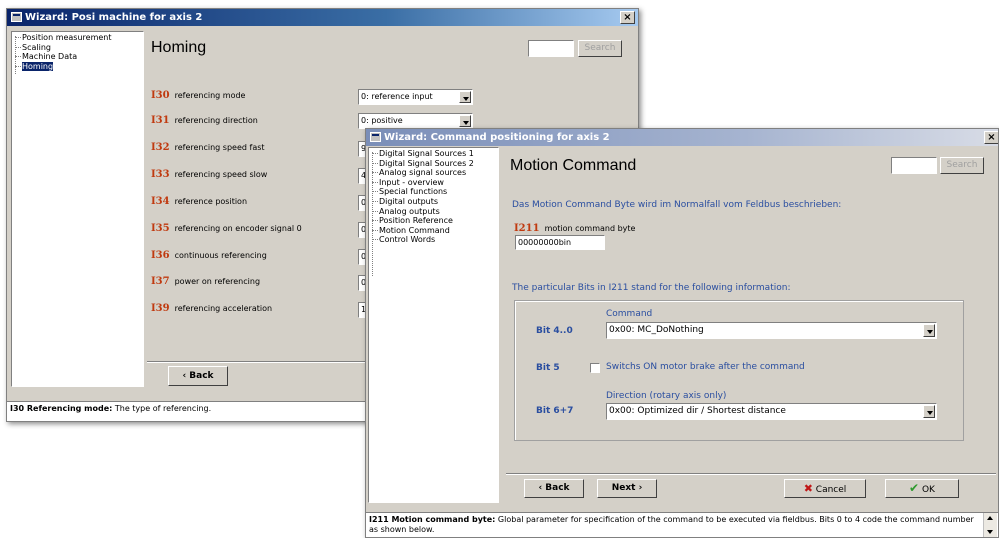 The image size is (999, 538). Describe the element at coordinates (77, 57) in the screenshot. I see `tree-item-machine-data: Machine Data` at that location.